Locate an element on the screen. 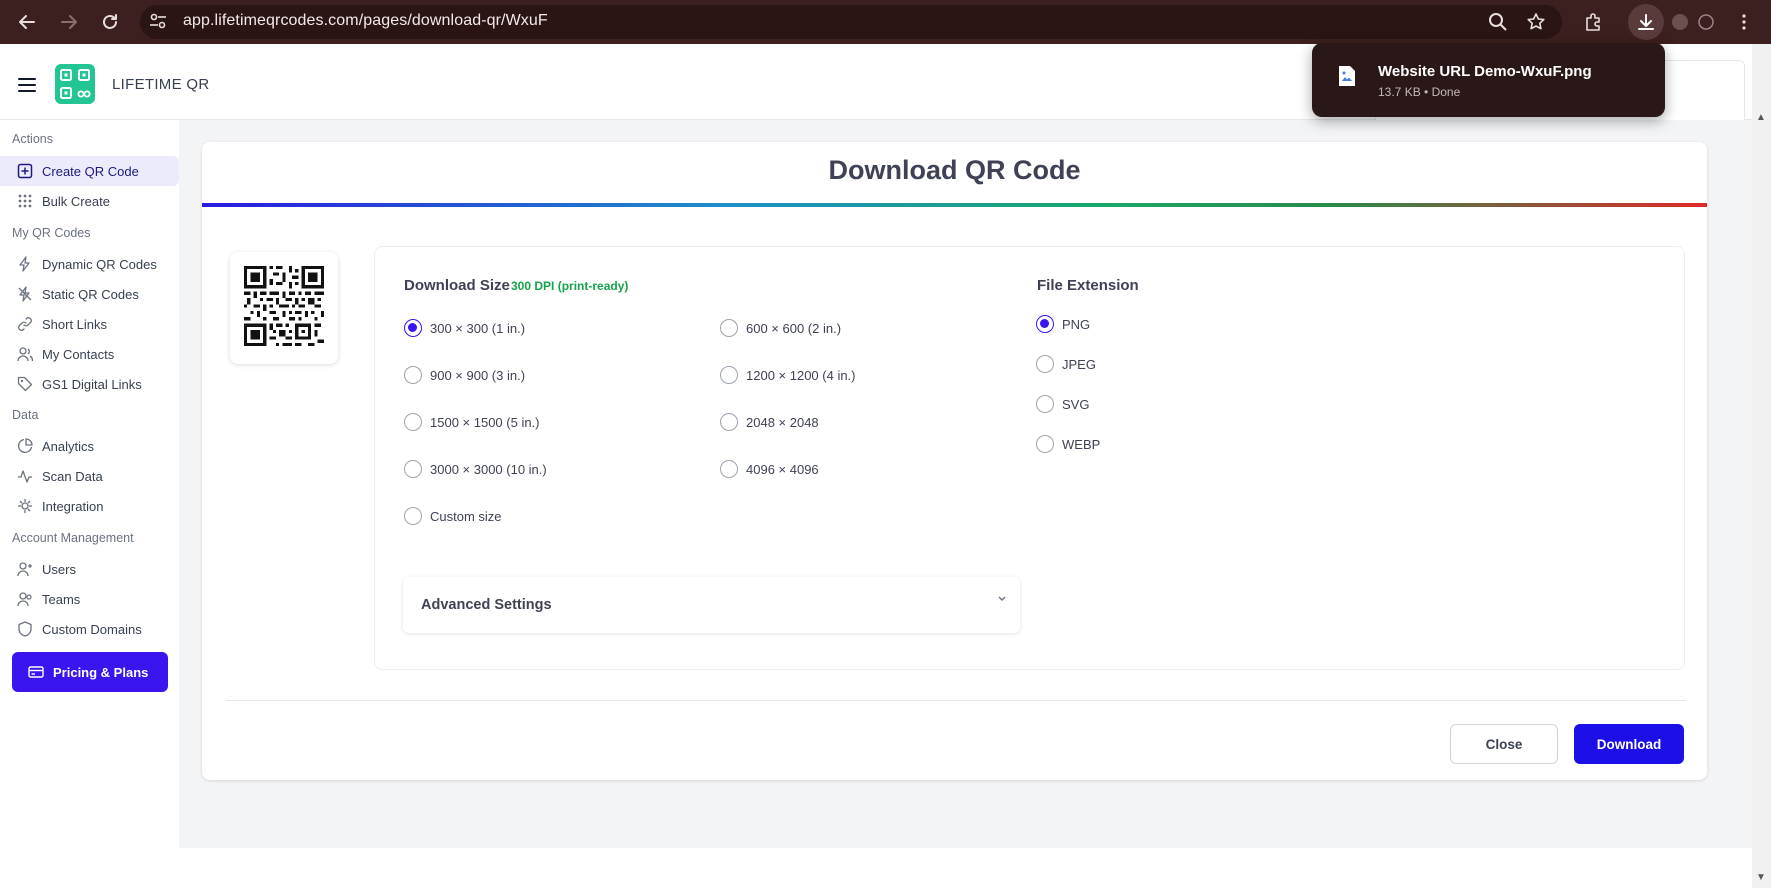 Image resolution: width=1771 pixels, height=888 pixels. sidebar-item-bulk-create: Bulk Create is located at coordinates (89, 201).